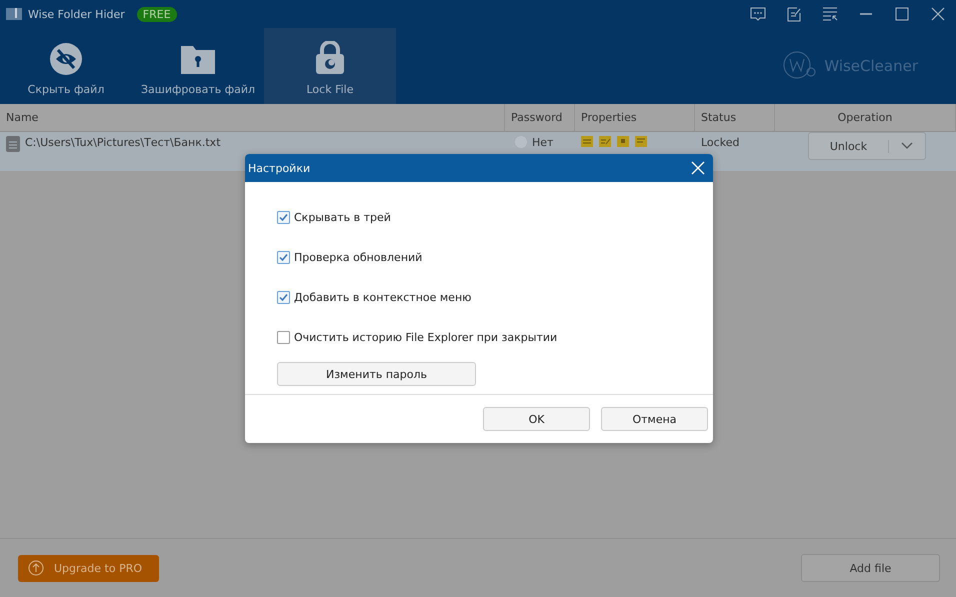  I want to click on add-file-button: Add file, so click(870, 568).